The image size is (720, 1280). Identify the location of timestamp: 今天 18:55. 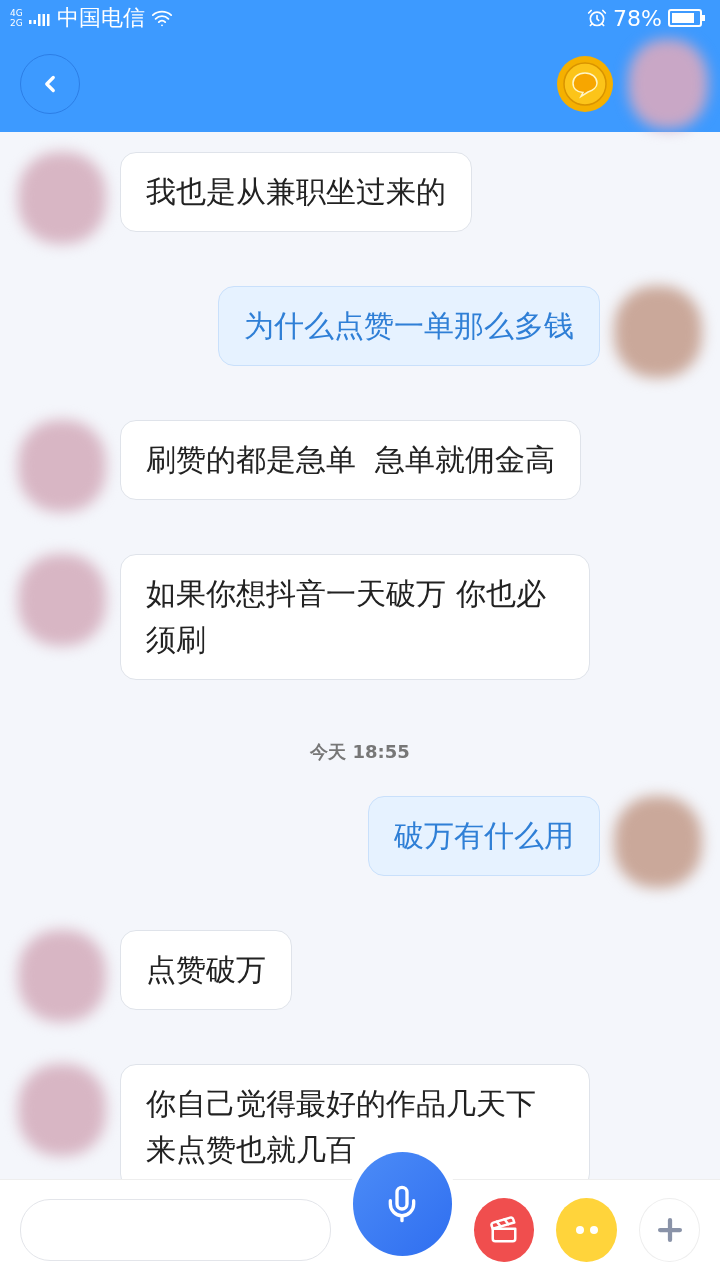
(360, 752).